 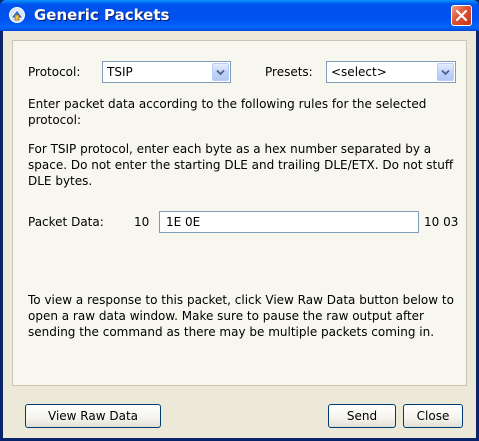 What do you see at coordinates (289, 222) in the screenshot?
I see `packet-data-input` at bounding box center [289, 222].